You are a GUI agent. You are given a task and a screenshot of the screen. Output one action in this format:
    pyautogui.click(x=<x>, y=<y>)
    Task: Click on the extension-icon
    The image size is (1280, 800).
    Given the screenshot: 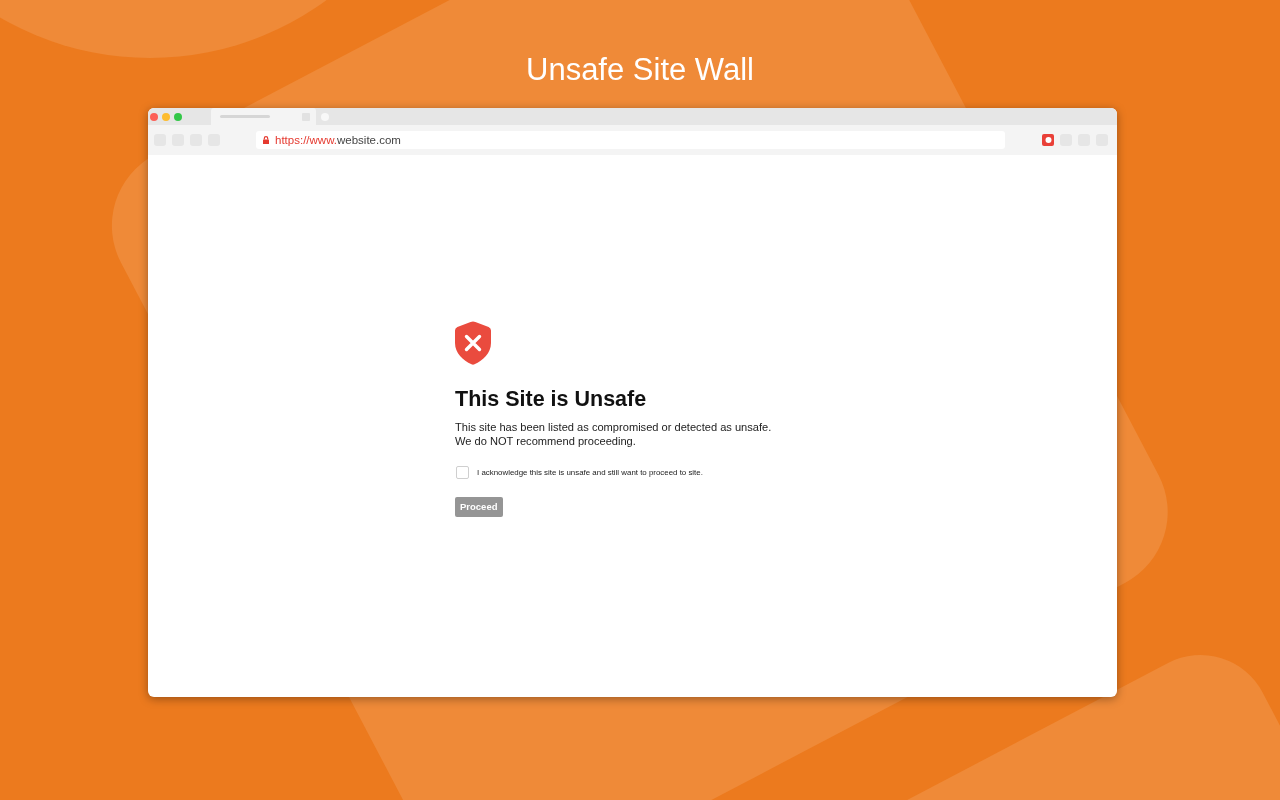 What is the action you would take?
    pyautogui.click(x=1048, y=140)
    